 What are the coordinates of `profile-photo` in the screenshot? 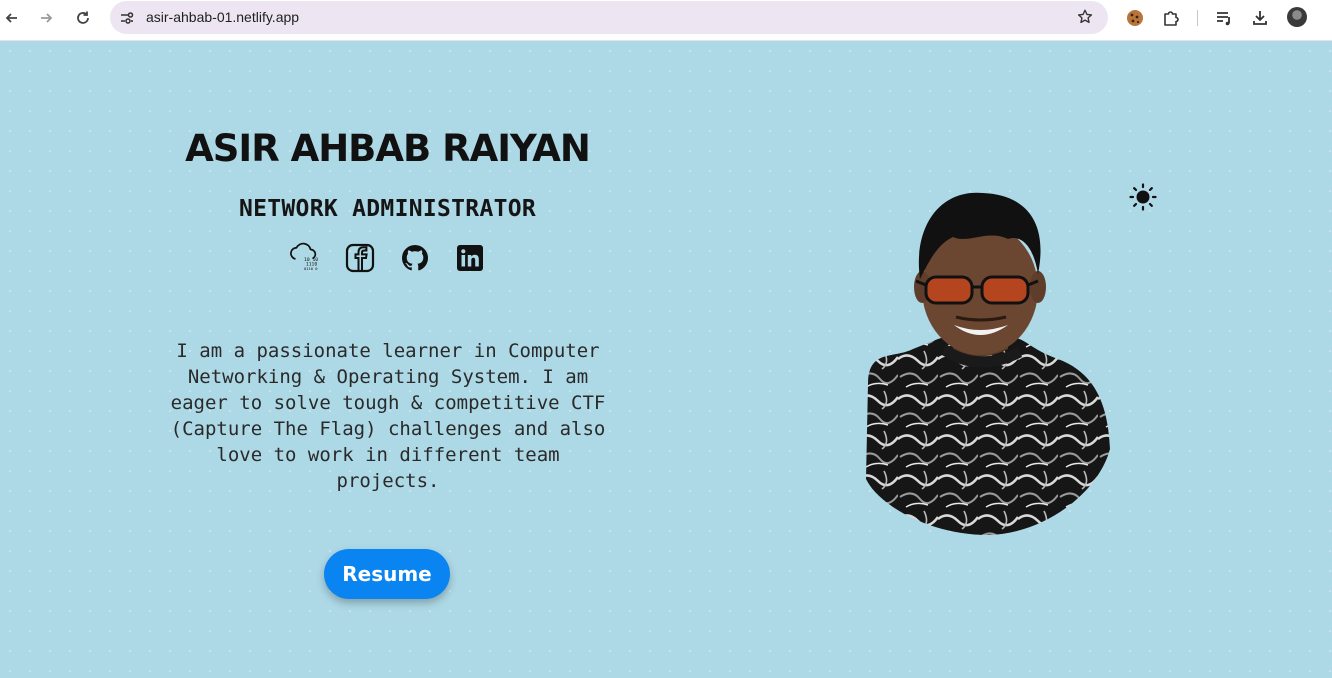 It's located at (987, 363).